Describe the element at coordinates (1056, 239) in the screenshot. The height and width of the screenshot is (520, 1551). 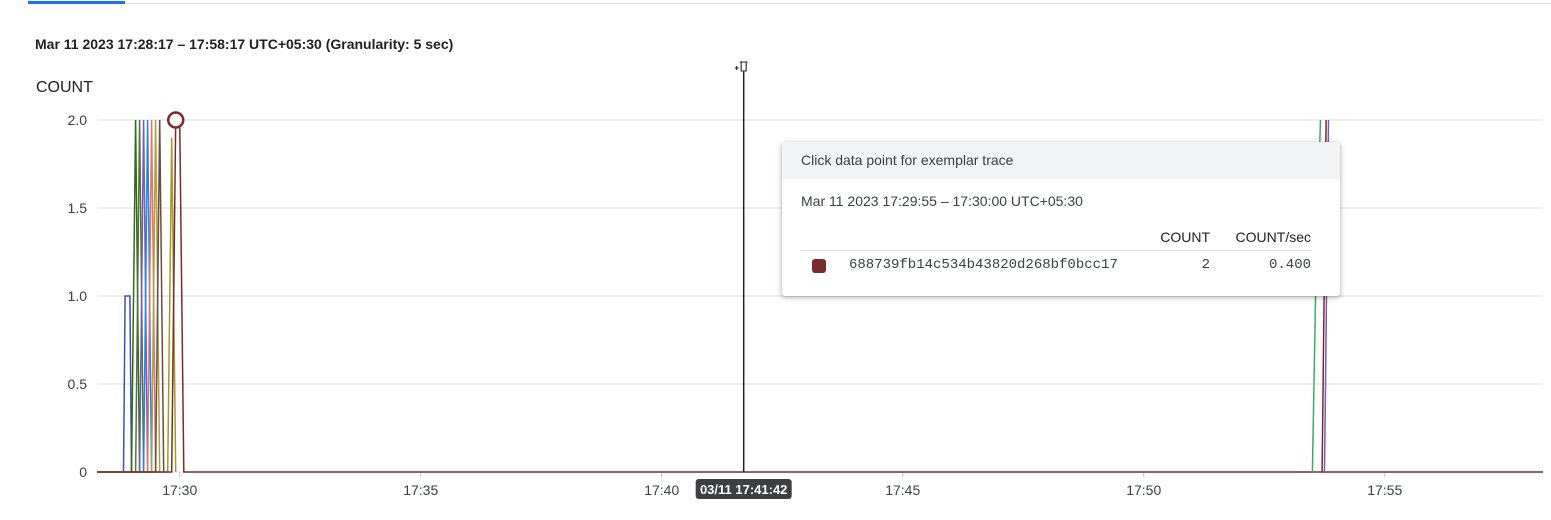
I see `tooltip-table-header: COUNT COUNT/sec` at that location.